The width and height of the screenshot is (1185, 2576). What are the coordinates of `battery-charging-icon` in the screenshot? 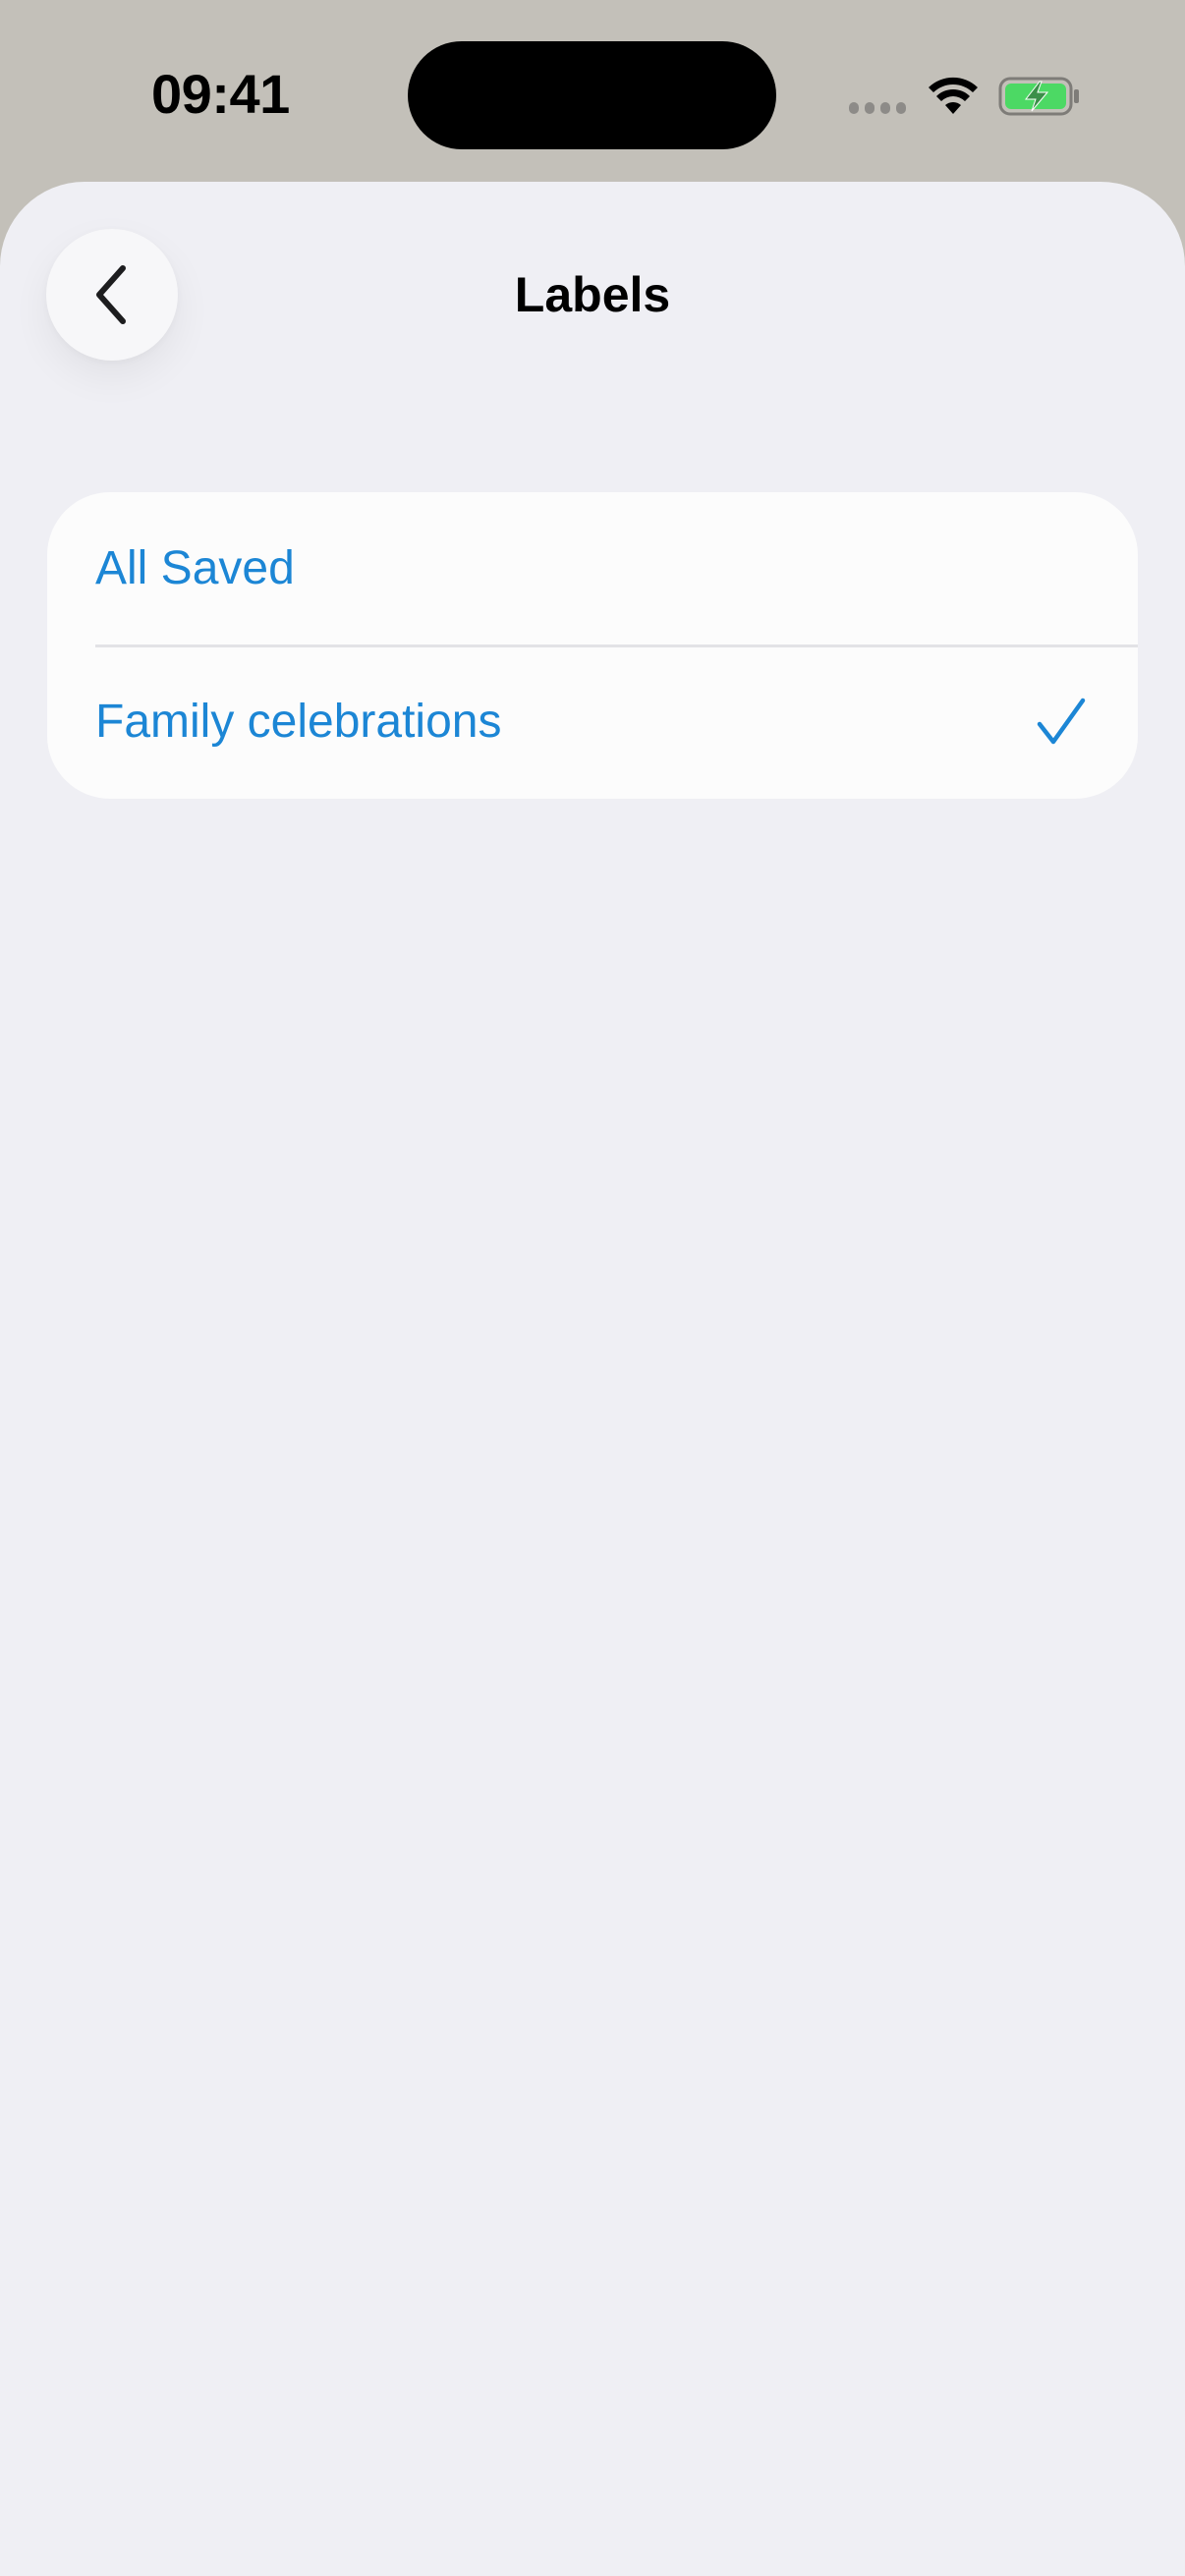 It's located at (1038, 96).